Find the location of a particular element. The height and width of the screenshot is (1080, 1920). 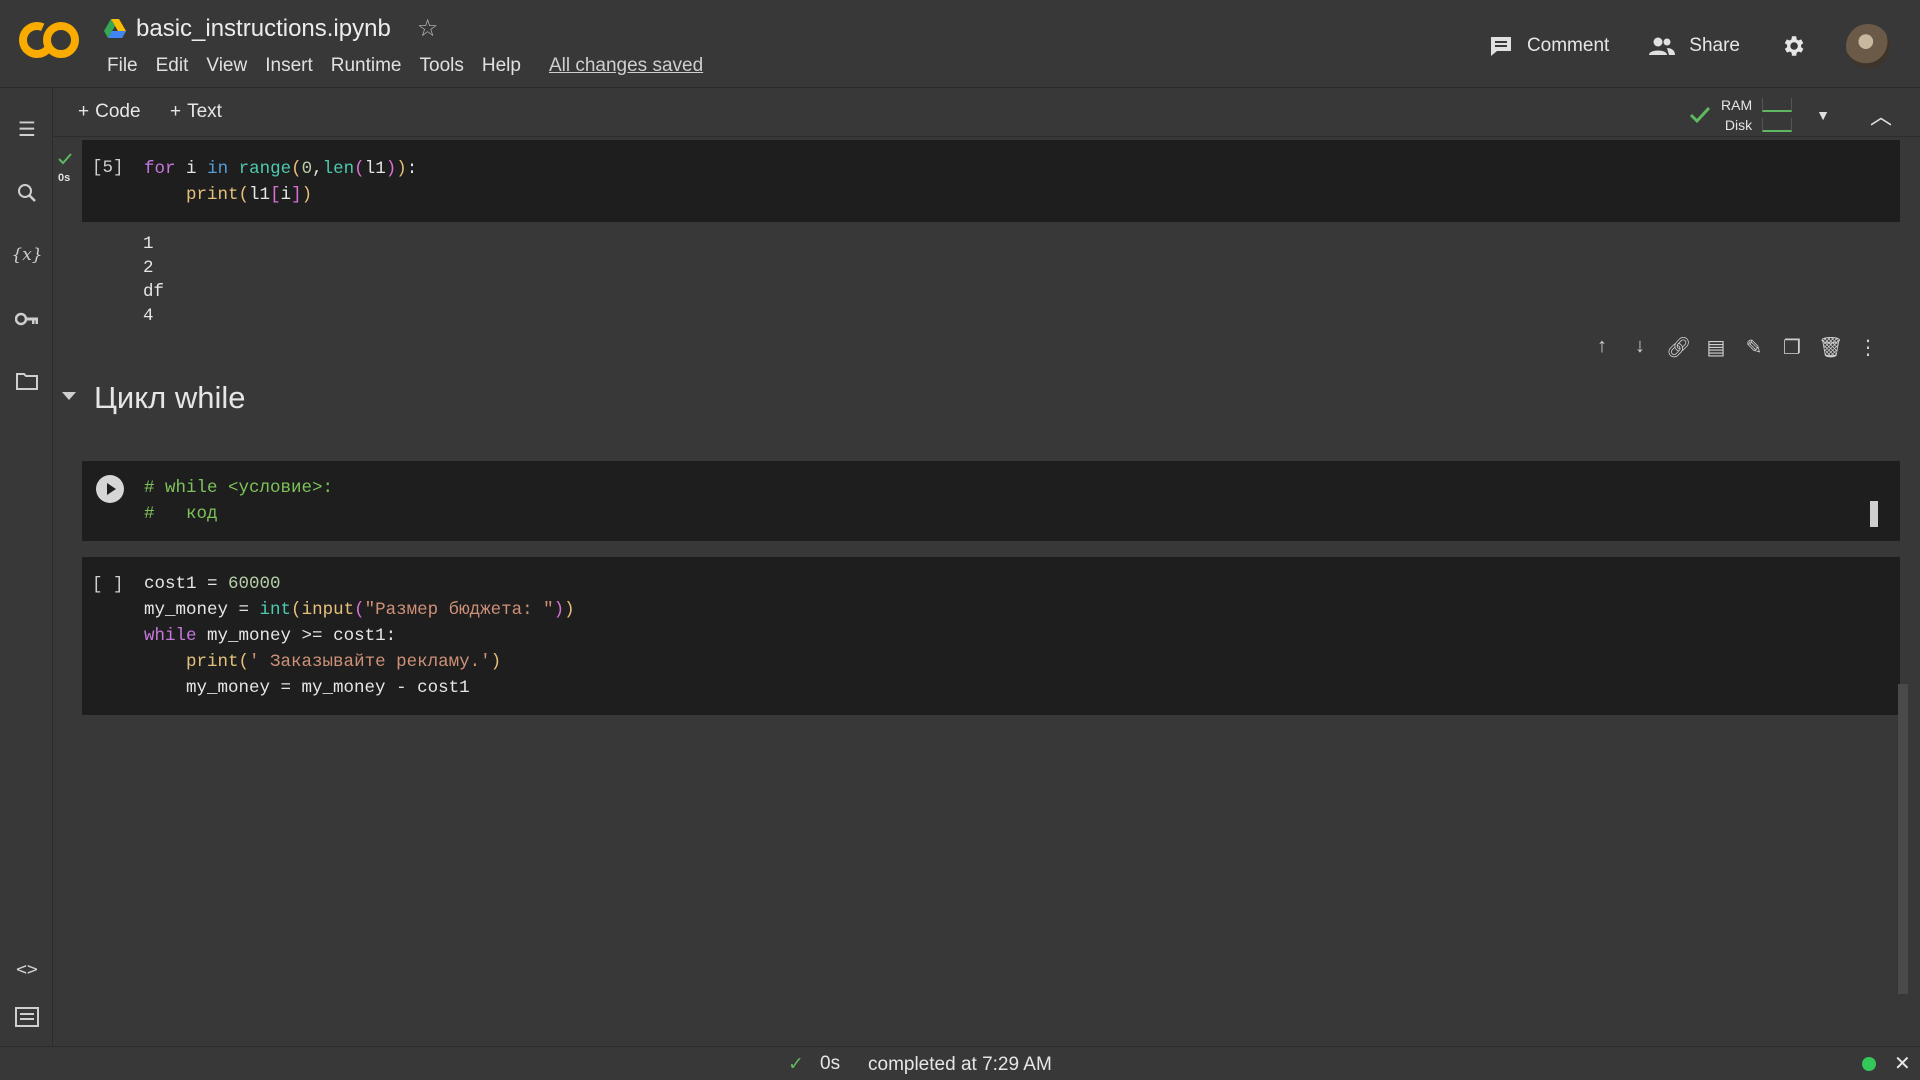

output-line: 2 is located at coordinates (148, 268).